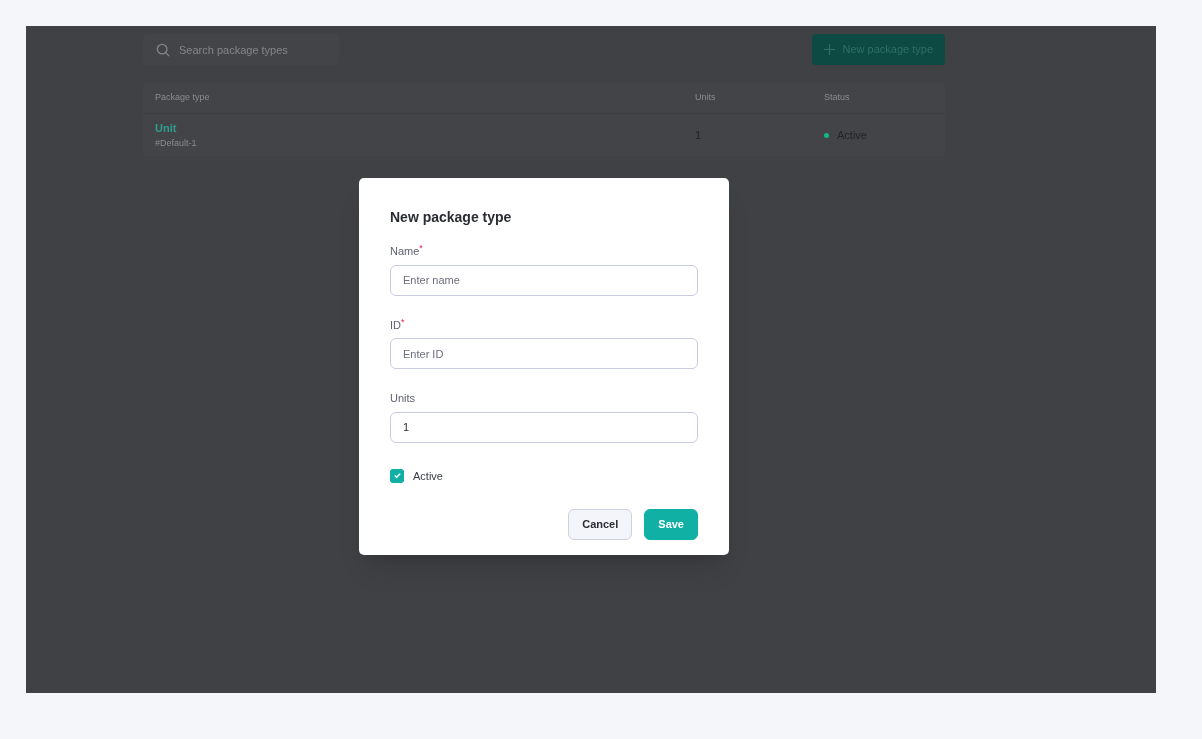  Describe the element at coordinates (451, 217) in the screenshot. I see `dialog-title: New package type` at that location.